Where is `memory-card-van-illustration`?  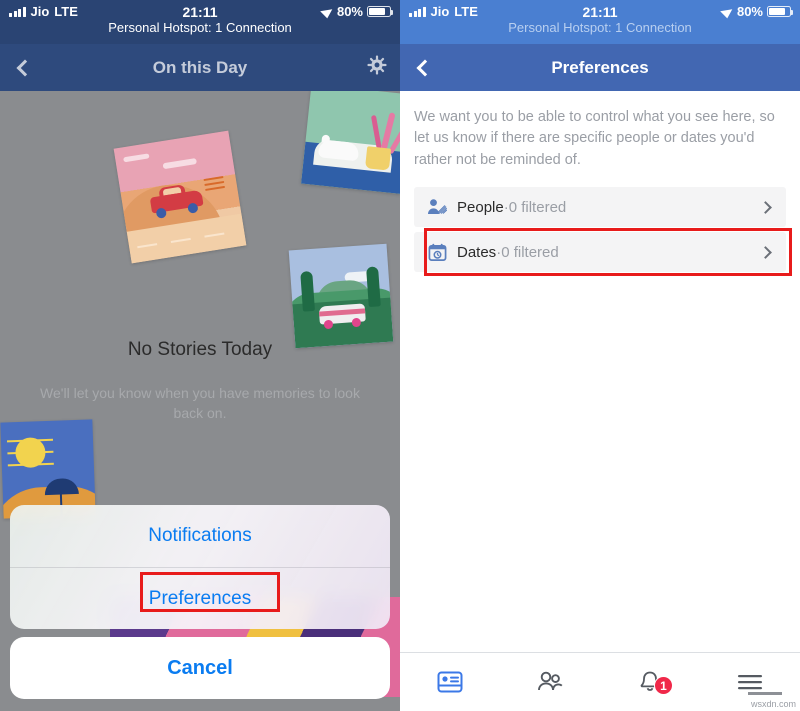 memory-card-van-illustration is located at coordinates (341, 296).